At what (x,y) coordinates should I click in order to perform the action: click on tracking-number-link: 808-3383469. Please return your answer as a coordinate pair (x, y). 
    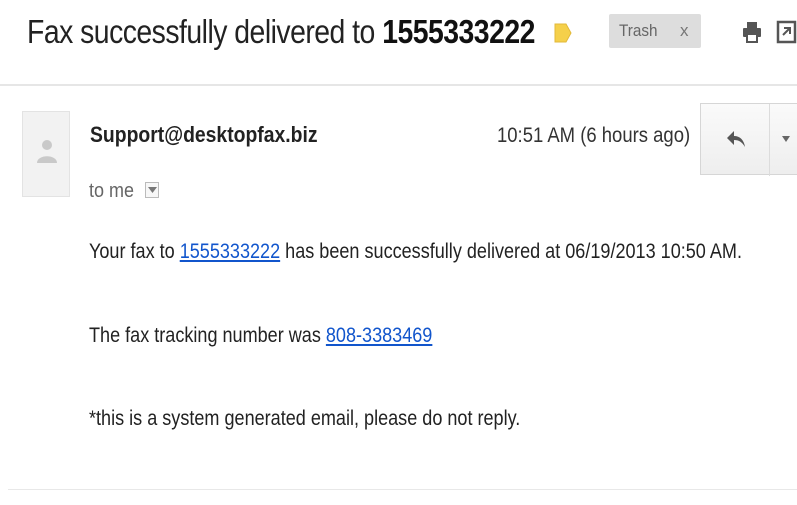
    Looking at the image, I should click on (379, 335).